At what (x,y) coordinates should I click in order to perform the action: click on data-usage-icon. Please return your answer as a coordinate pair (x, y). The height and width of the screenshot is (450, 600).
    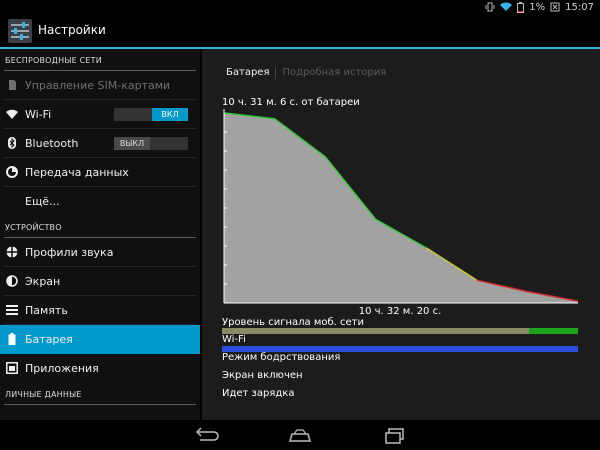
    Looking at the image, I should click on (12, 172).